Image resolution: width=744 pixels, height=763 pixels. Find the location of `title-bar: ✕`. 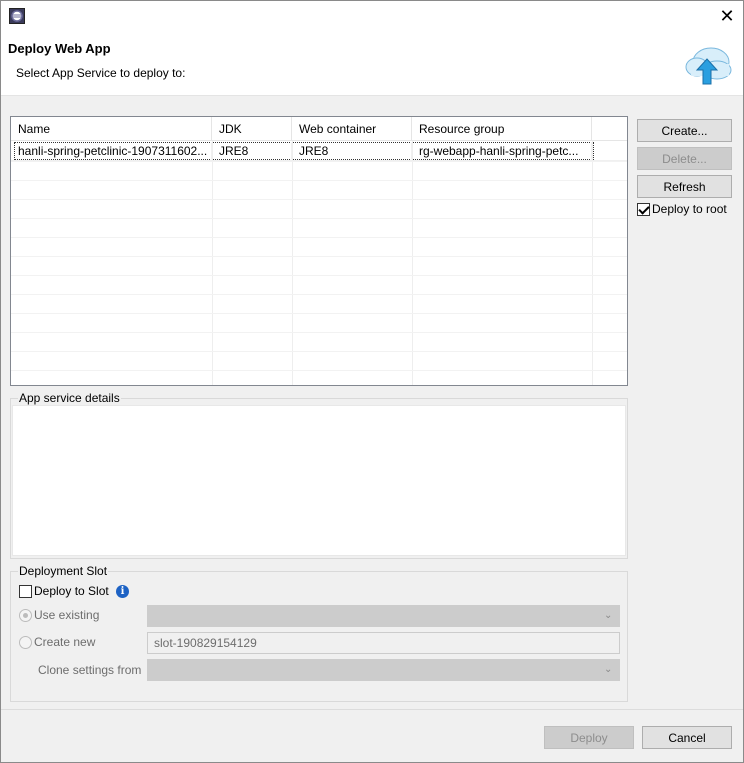

title-bar: ✕ is located at coordinates (372, 16).